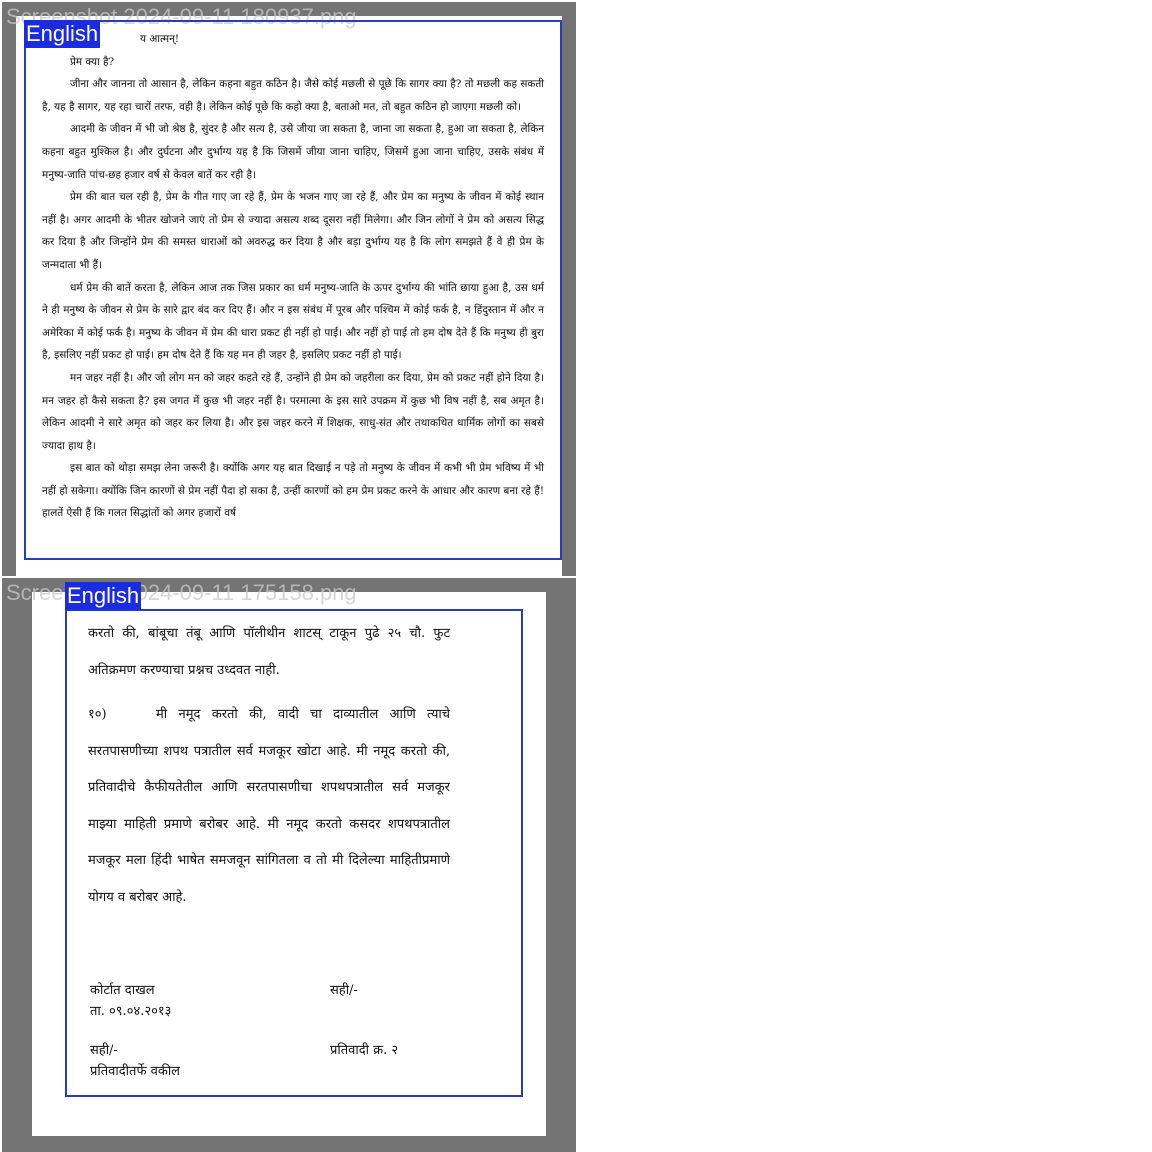  What do you see at coordinates (135, 1071) in the screenshot?
I see `advocate-label: प्रतिवादीतर्फे वकील` at bounding box center [135, 1071].